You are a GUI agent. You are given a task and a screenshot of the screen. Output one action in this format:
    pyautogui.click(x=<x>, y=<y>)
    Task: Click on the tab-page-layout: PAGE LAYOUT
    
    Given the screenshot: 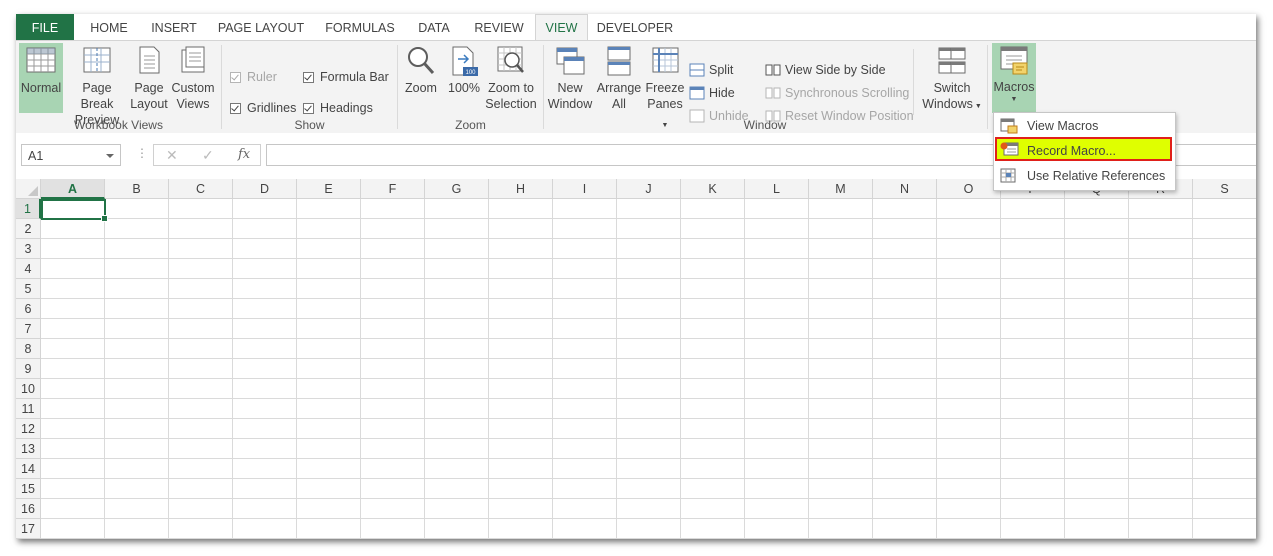 What is the action you would take?
    pyautogui.click(x=261, y=27)
    